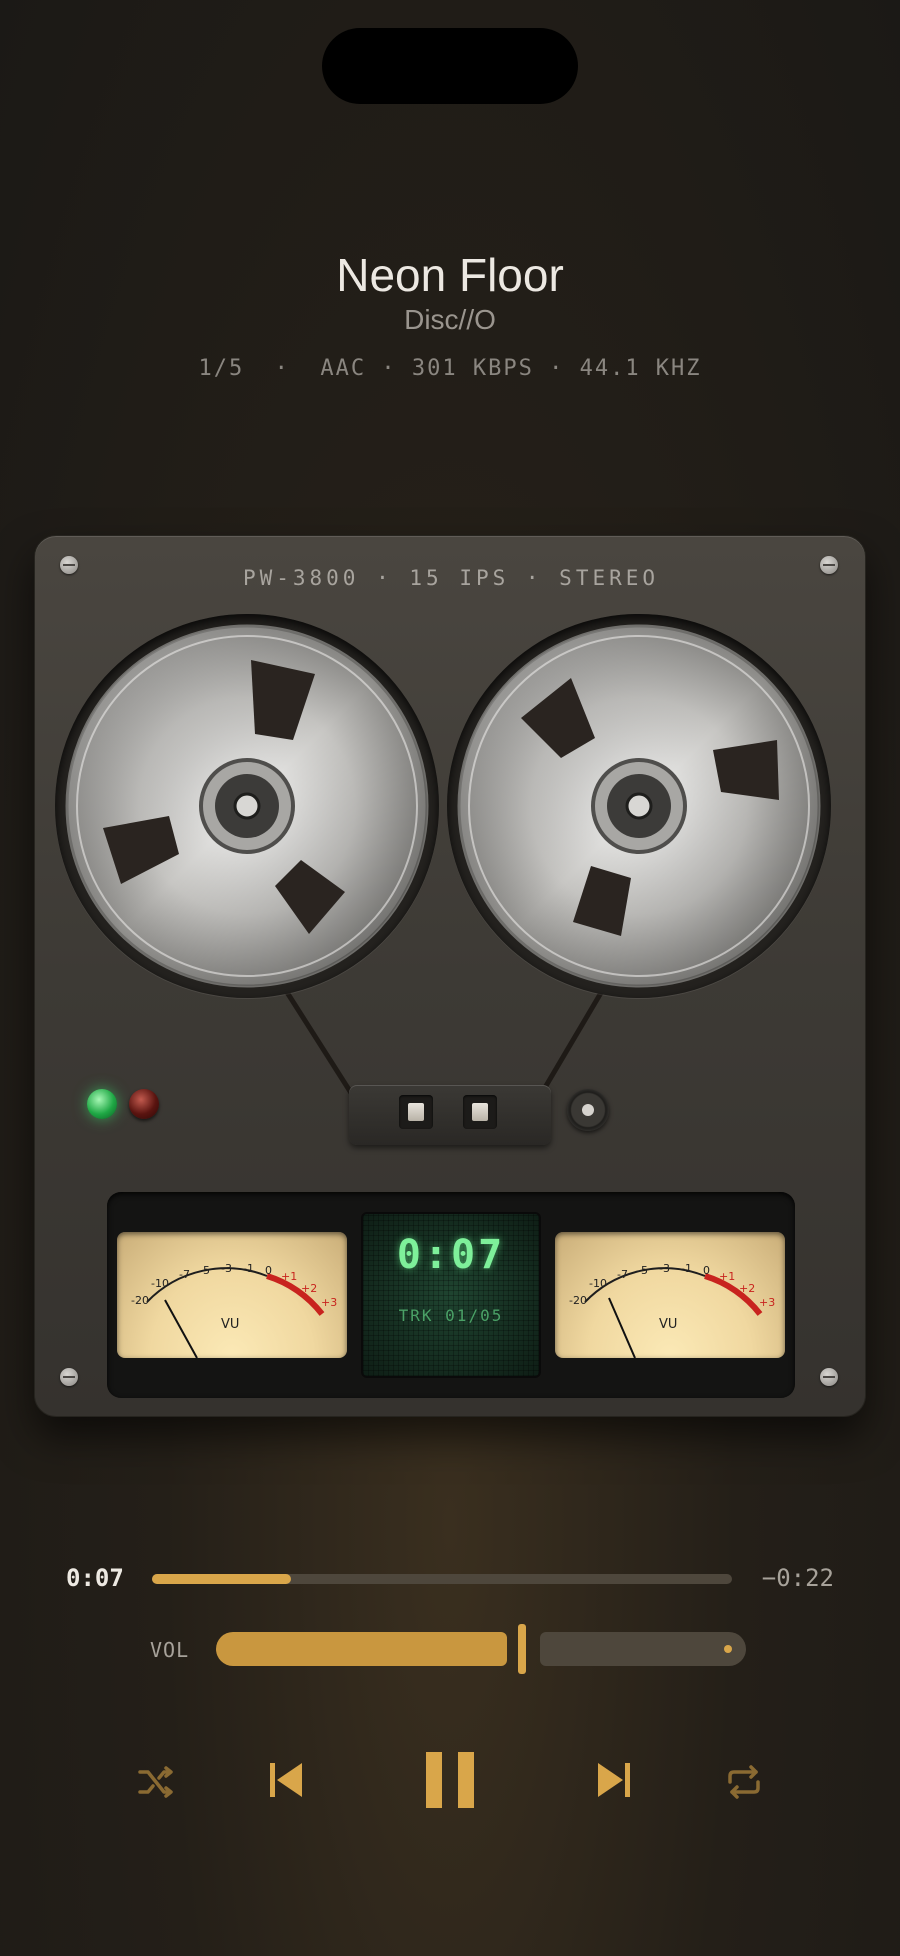 This screenshot has height=1956, width=900. I want to click on progress-fill, so click(221, 1579).